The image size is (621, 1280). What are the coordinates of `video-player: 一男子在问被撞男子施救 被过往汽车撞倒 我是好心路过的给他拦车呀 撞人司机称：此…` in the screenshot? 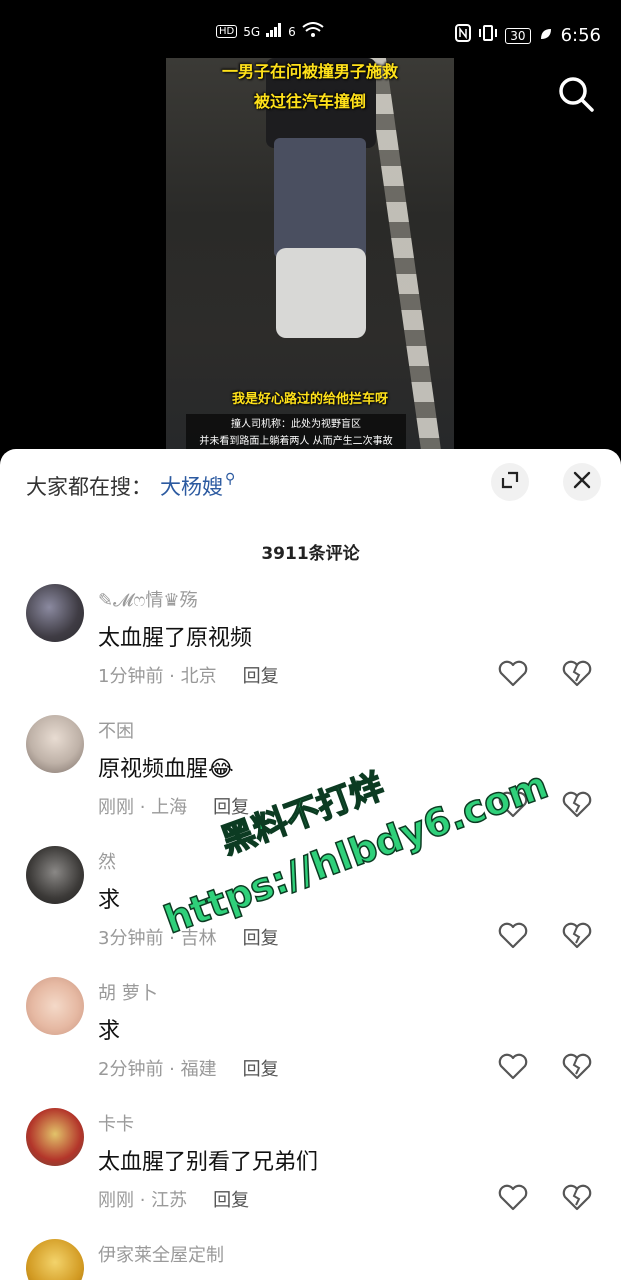 It's located at (310, 258).